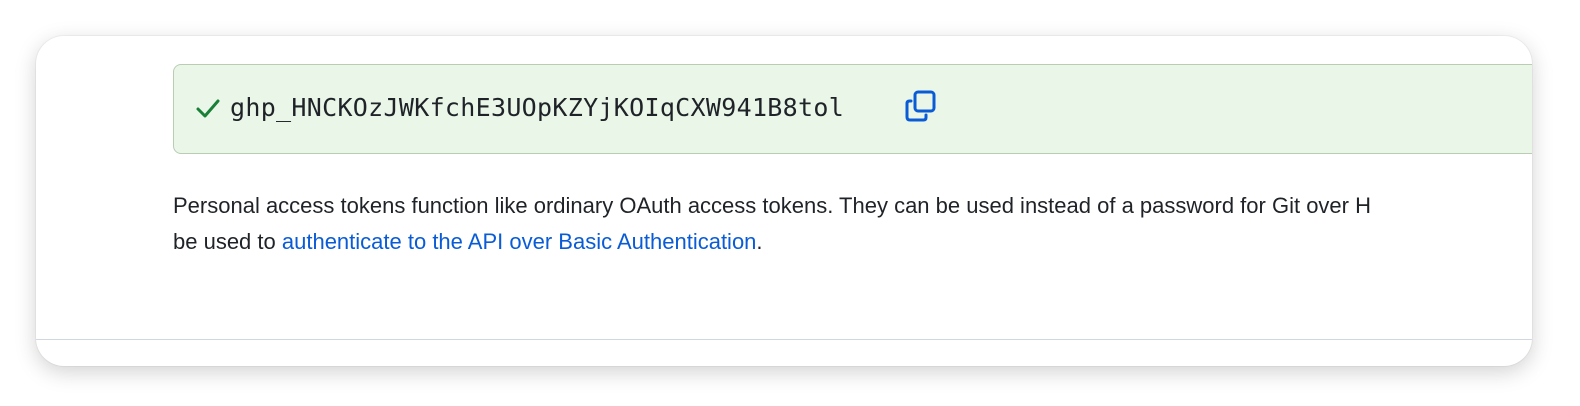  I want to click on copy-icon, so click(921, 106).